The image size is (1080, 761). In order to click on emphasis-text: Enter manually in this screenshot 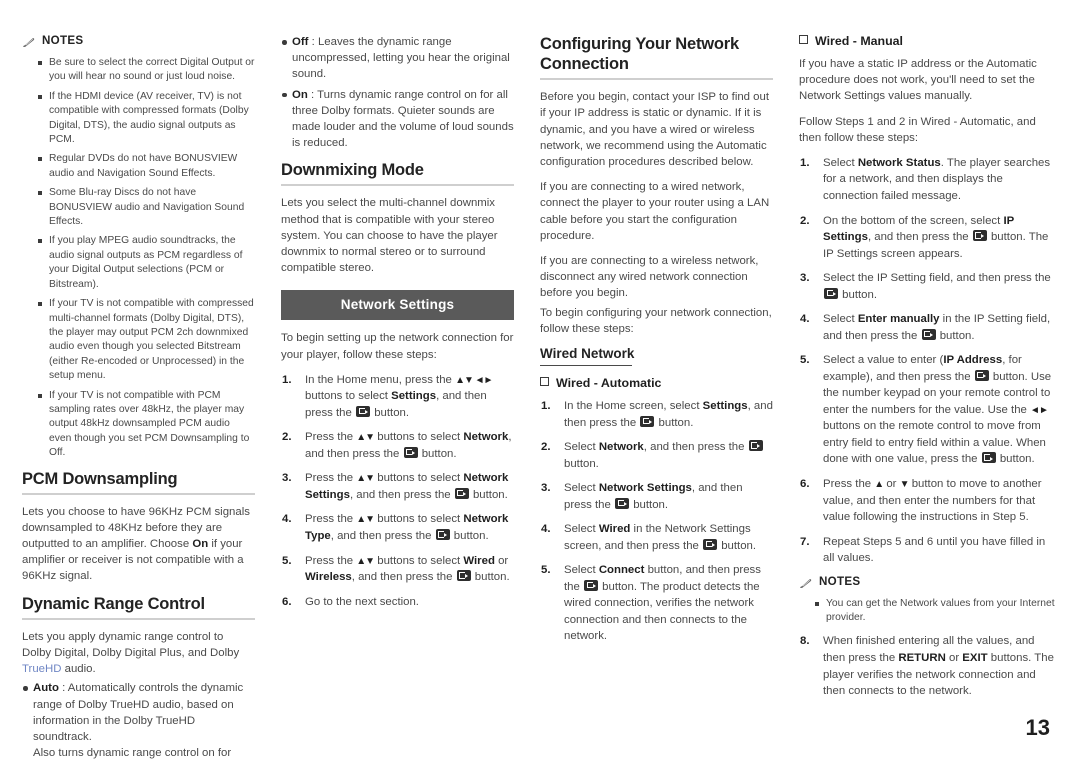, I will do `click(898, 319)`.